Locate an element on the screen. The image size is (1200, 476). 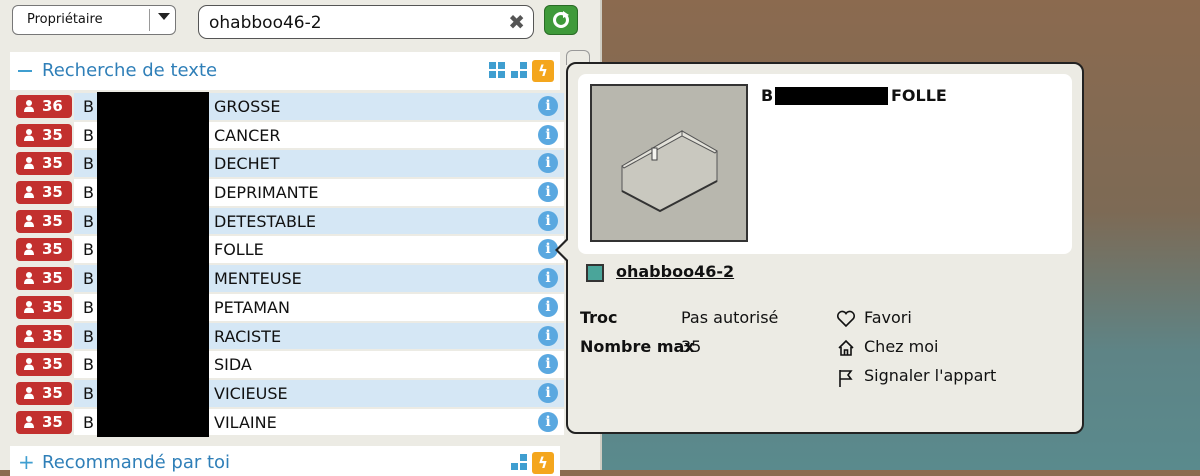
home-label: Chez moi is located at coordinates (901, 346).